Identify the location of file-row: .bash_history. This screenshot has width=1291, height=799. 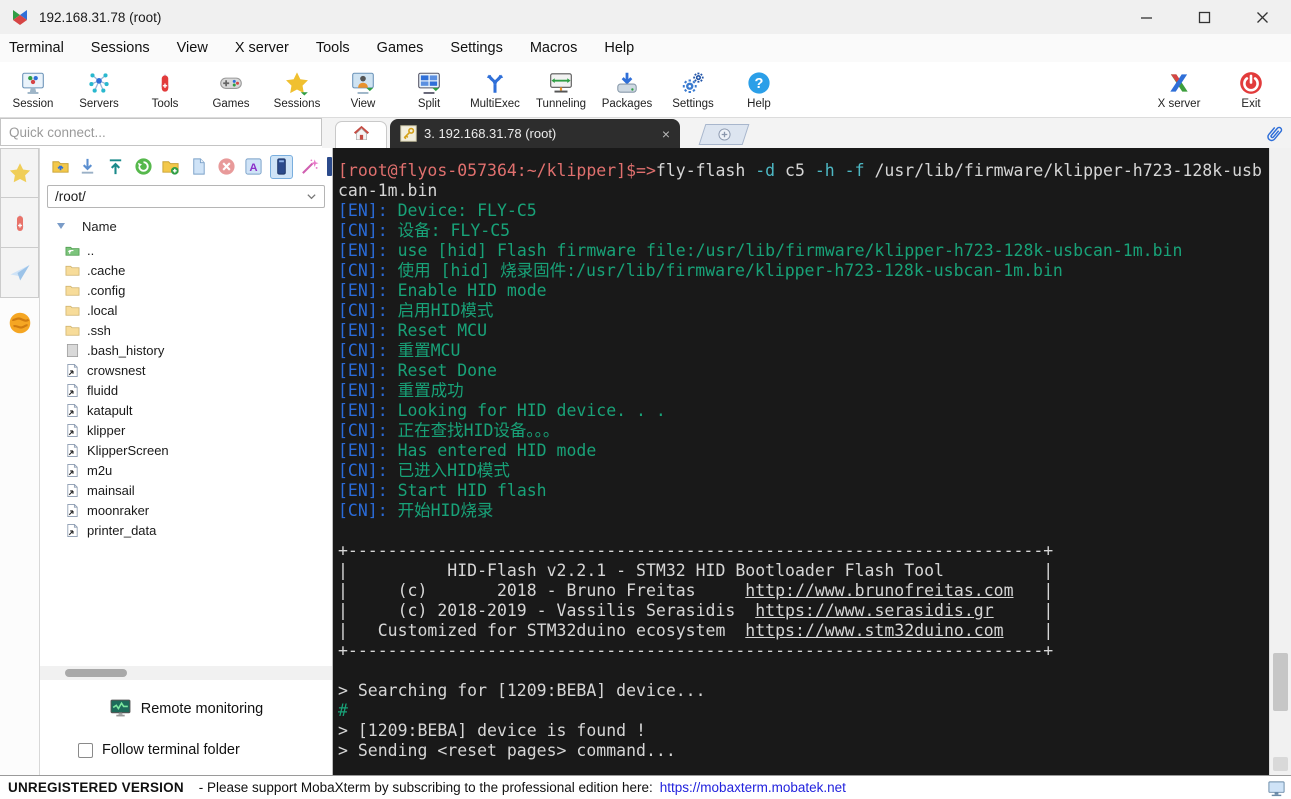
(186, 350).